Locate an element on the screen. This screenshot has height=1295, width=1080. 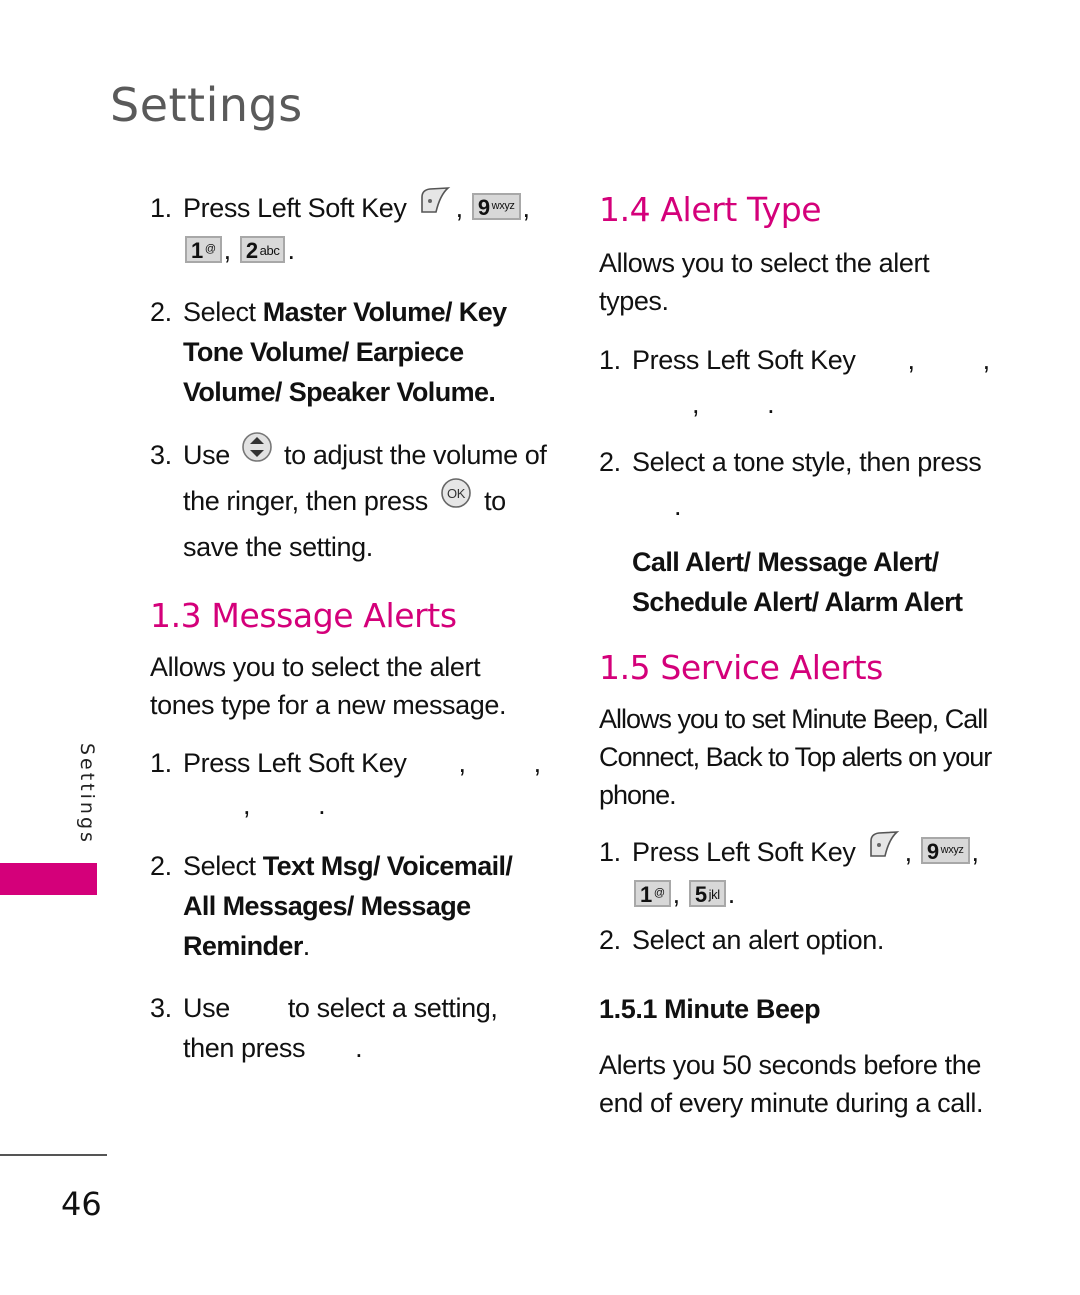
alert-type-step-1: 1. Press Left Soft Key,, ,. is located at coordinates (794, 382).